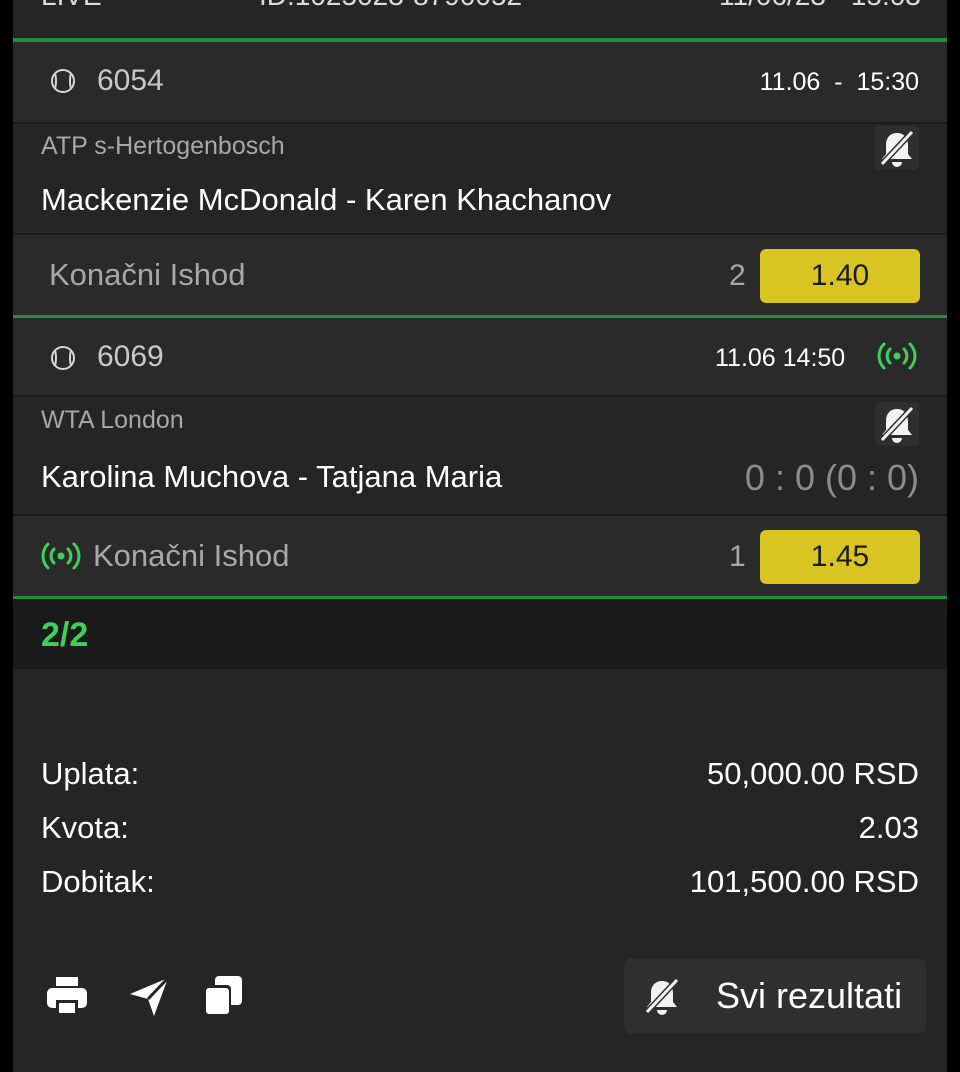  Describe the element at coordinates (65, 635) in the screenshot. I see `events-count: 2/2` at that location.